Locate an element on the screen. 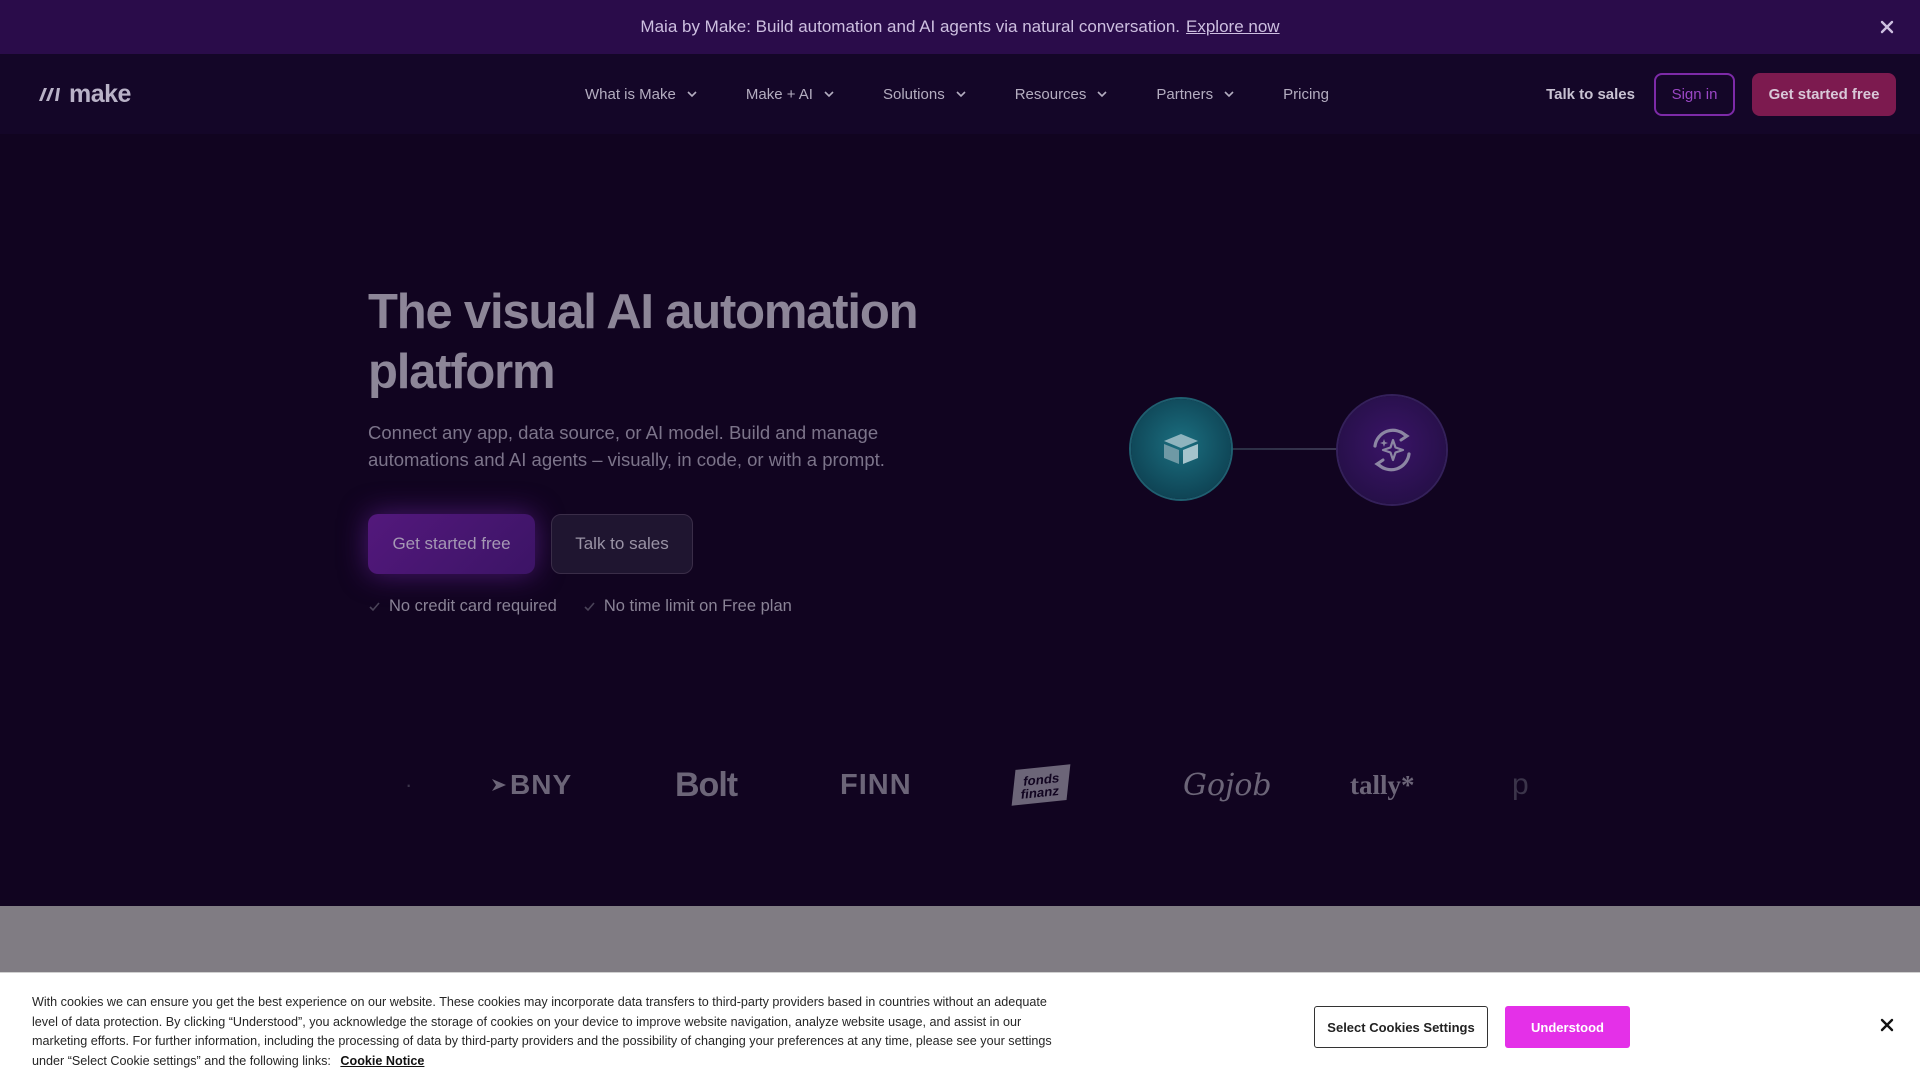 Image resolution: width=1920 pixels, height=1080 pixels. hero-talk-to-sales-button: Talk to sales is located at coordinates (622, 544).